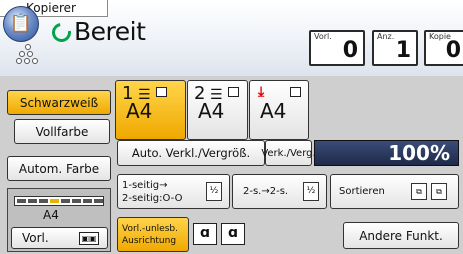 The height and width of the screenshot is (254, 463). Describe the element at coordinates (323, 36) in the screenshot. I see `counter-label: Vorl.` at that location.